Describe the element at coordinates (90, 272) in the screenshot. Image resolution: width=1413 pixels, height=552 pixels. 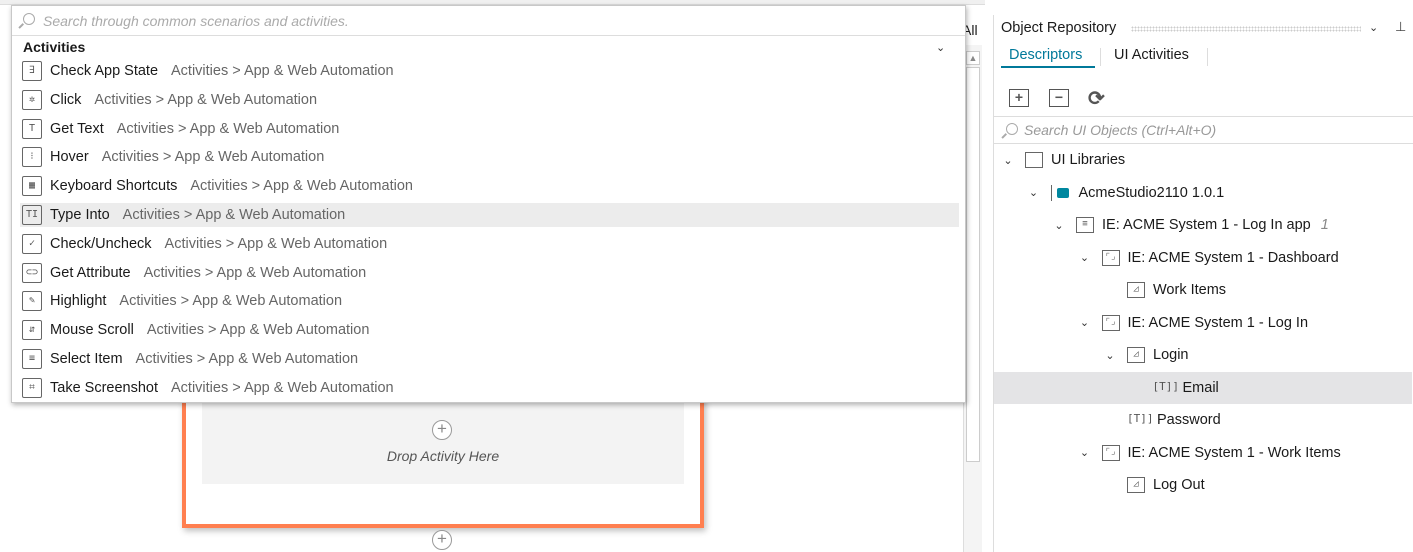
I see `activity-name: Get Attribute` at that location.